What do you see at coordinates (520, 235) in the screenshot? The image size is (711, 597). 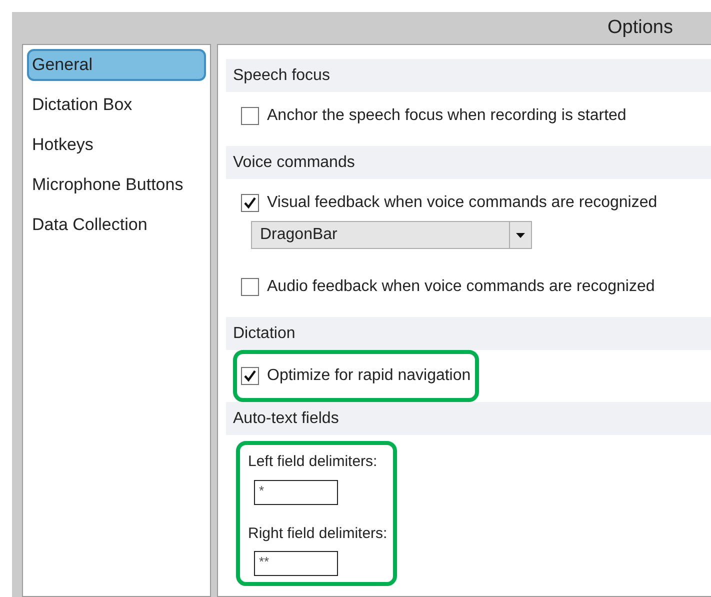 I see `caret-icon` at bounding box center [520, 235].